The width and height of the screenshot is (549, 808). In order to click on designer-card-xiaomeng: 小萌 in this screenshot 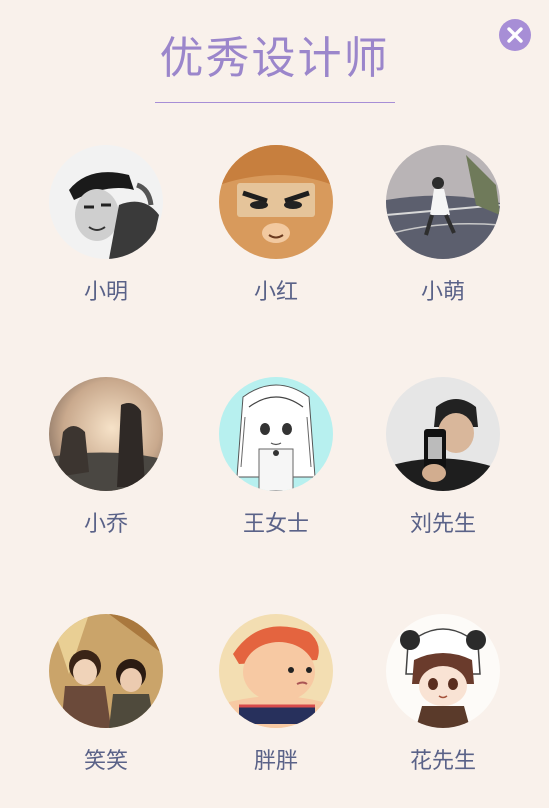, I will do `click(443, 226)`.